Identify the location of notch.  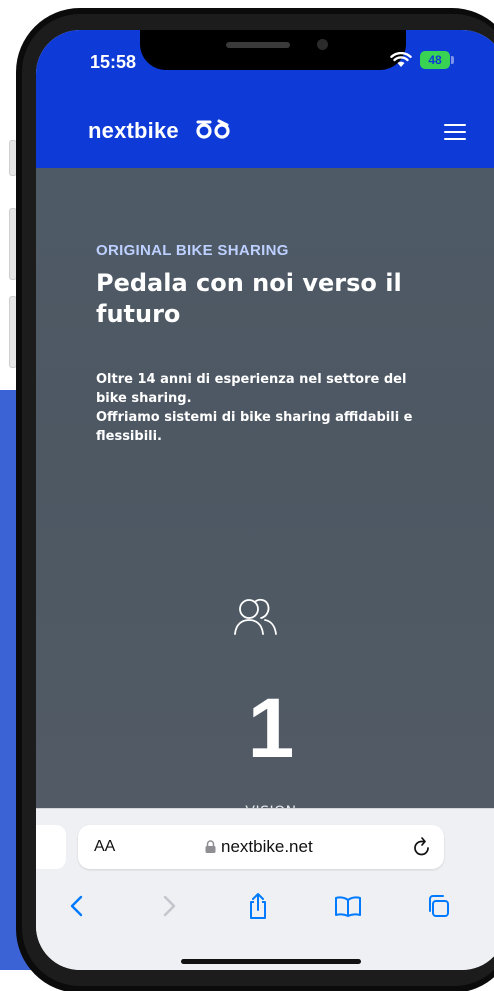
(273, 50).